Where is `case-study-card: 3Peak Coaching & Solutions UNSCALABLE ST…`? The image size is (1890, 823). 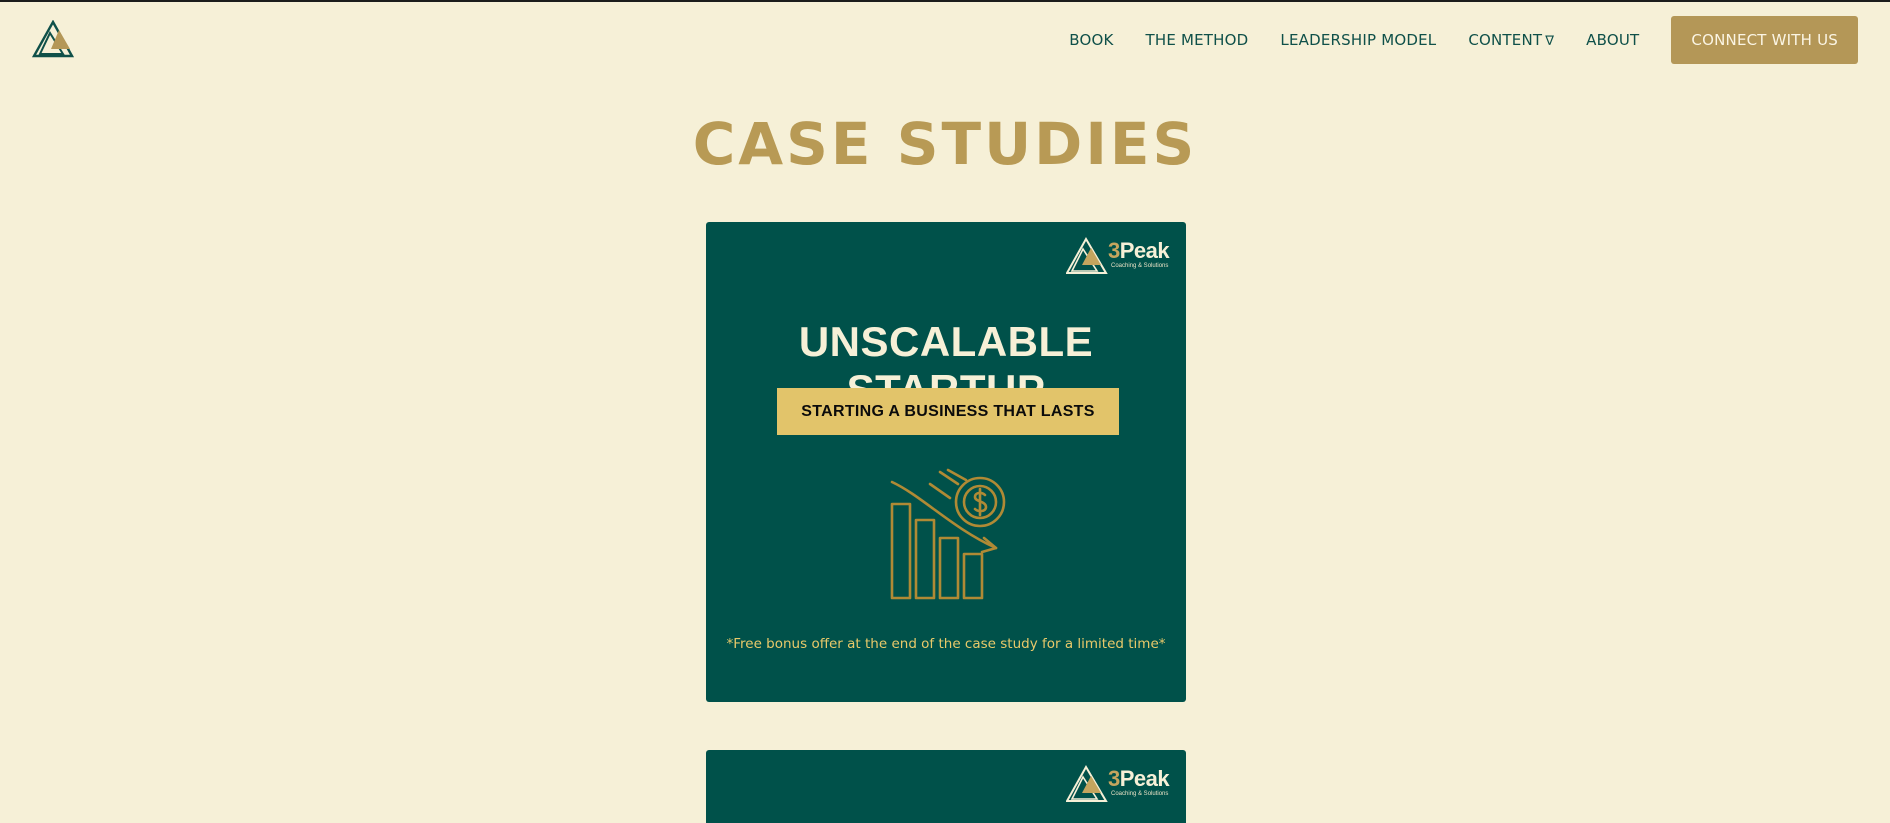
case-study-card: 3Peak Coaching & Solutions UNSCALABLE ST… is located at coordinates (946, 462).